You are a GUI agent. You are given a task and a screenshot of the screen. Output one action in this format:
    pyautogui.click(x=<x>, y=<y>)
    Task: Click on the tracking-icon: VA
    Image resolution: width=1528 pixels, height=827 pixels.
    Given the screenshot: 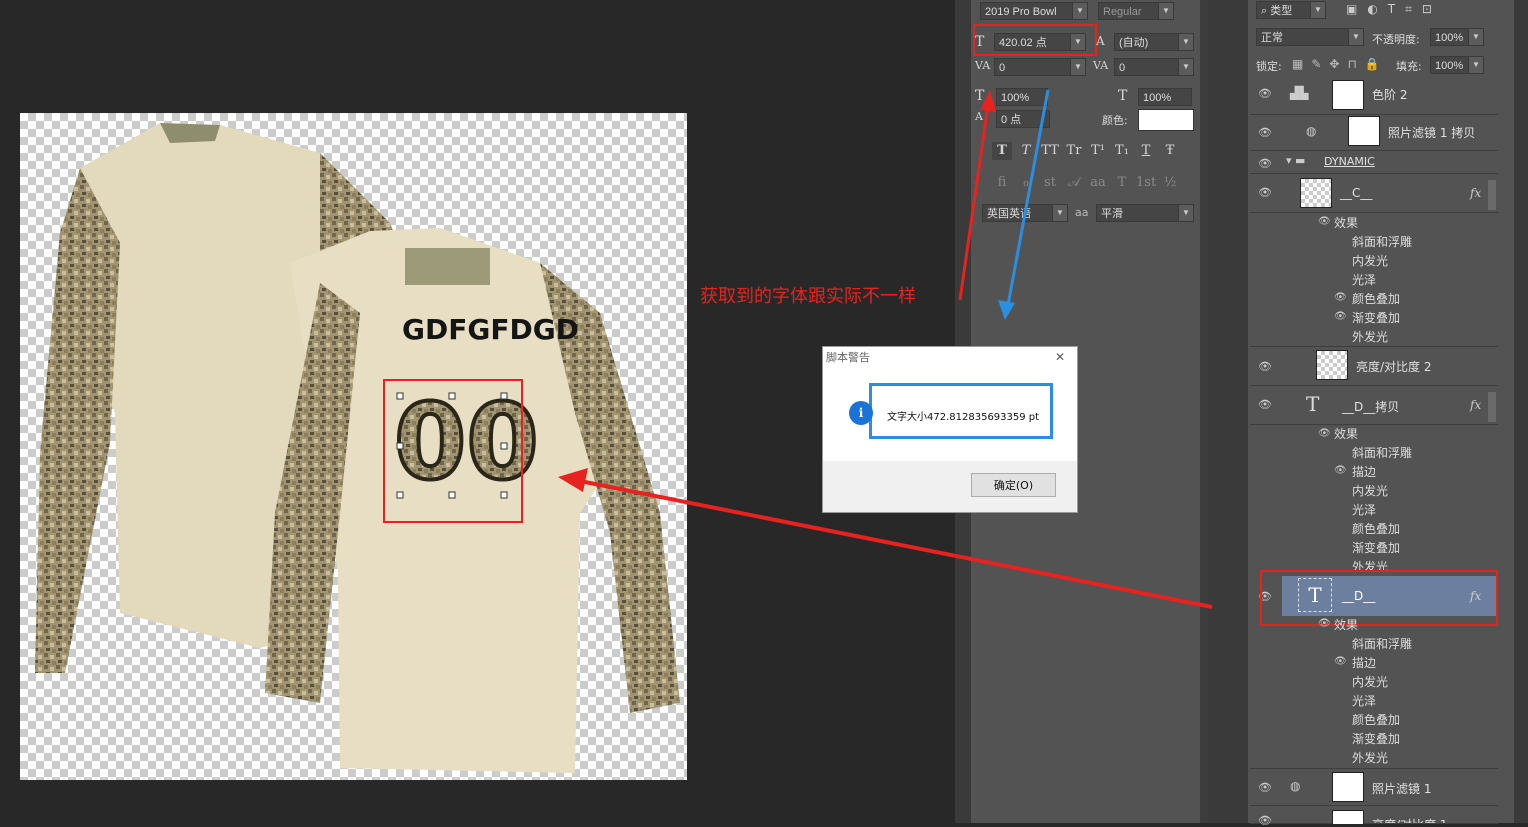 What is the action you would take?
    pyautogui.click(x=1101, y=65)
    